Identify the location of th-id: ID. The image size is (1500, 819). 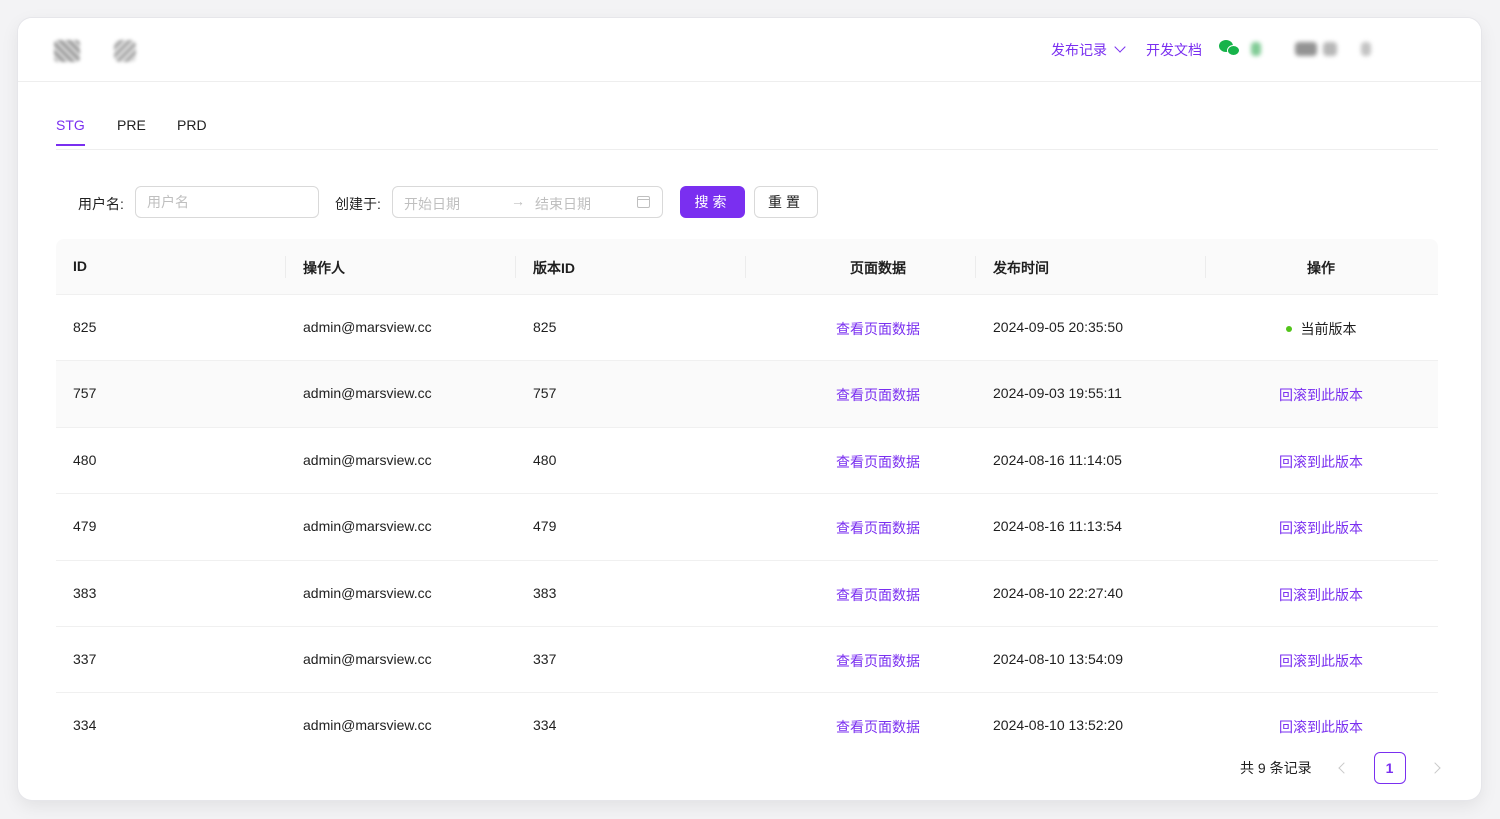
(80, 266).